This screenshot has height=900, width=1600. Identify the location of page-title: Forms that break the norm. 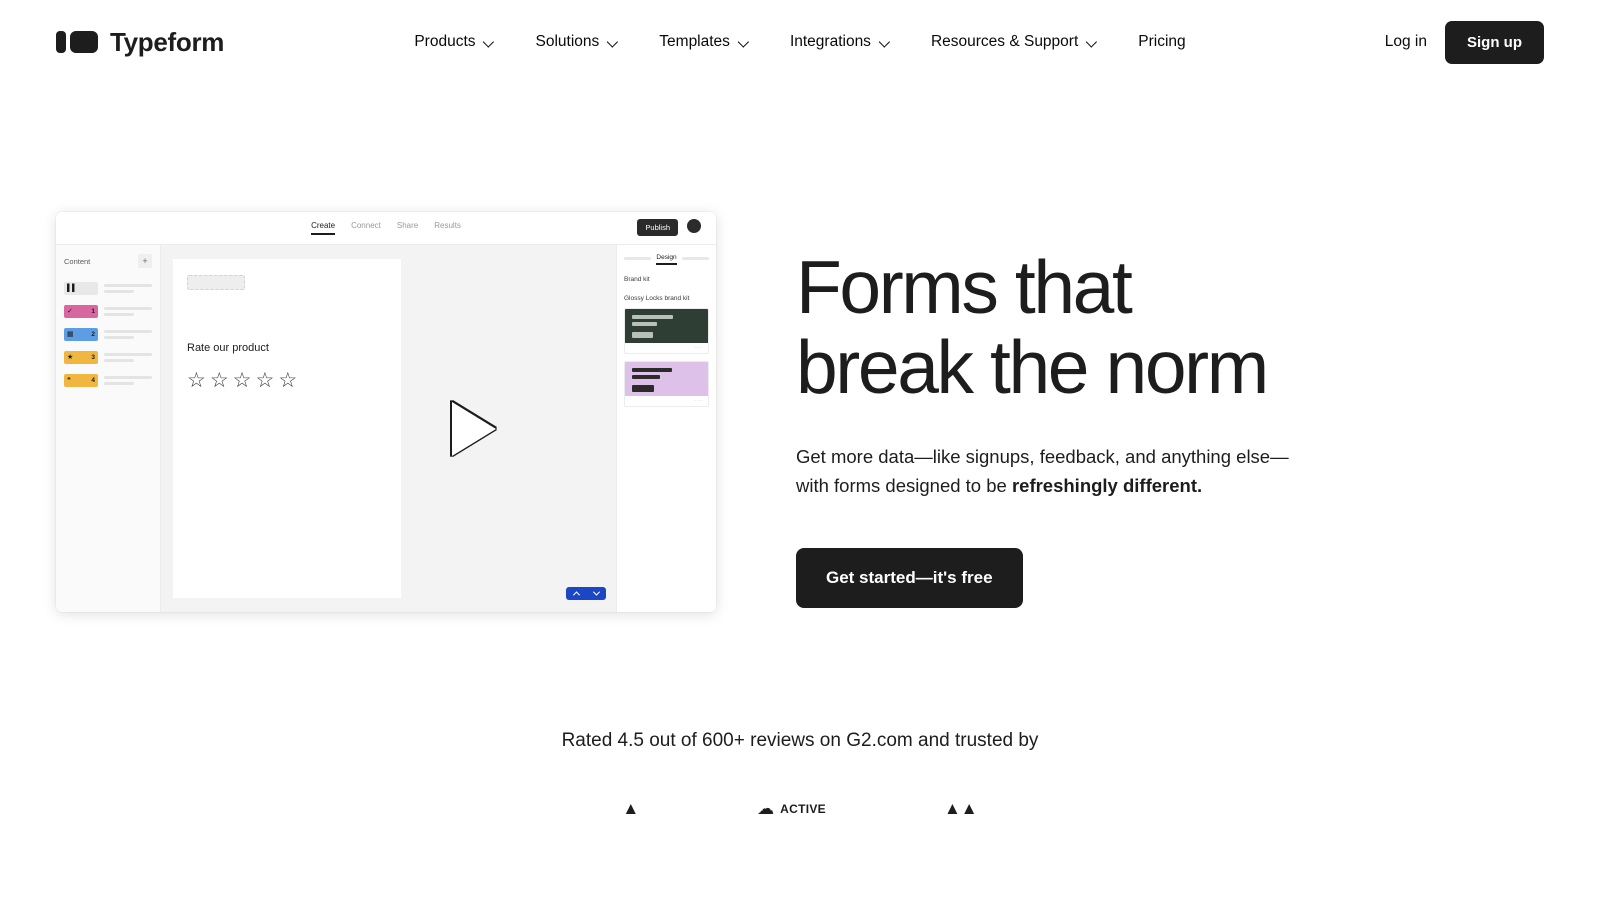
(1170, 326).